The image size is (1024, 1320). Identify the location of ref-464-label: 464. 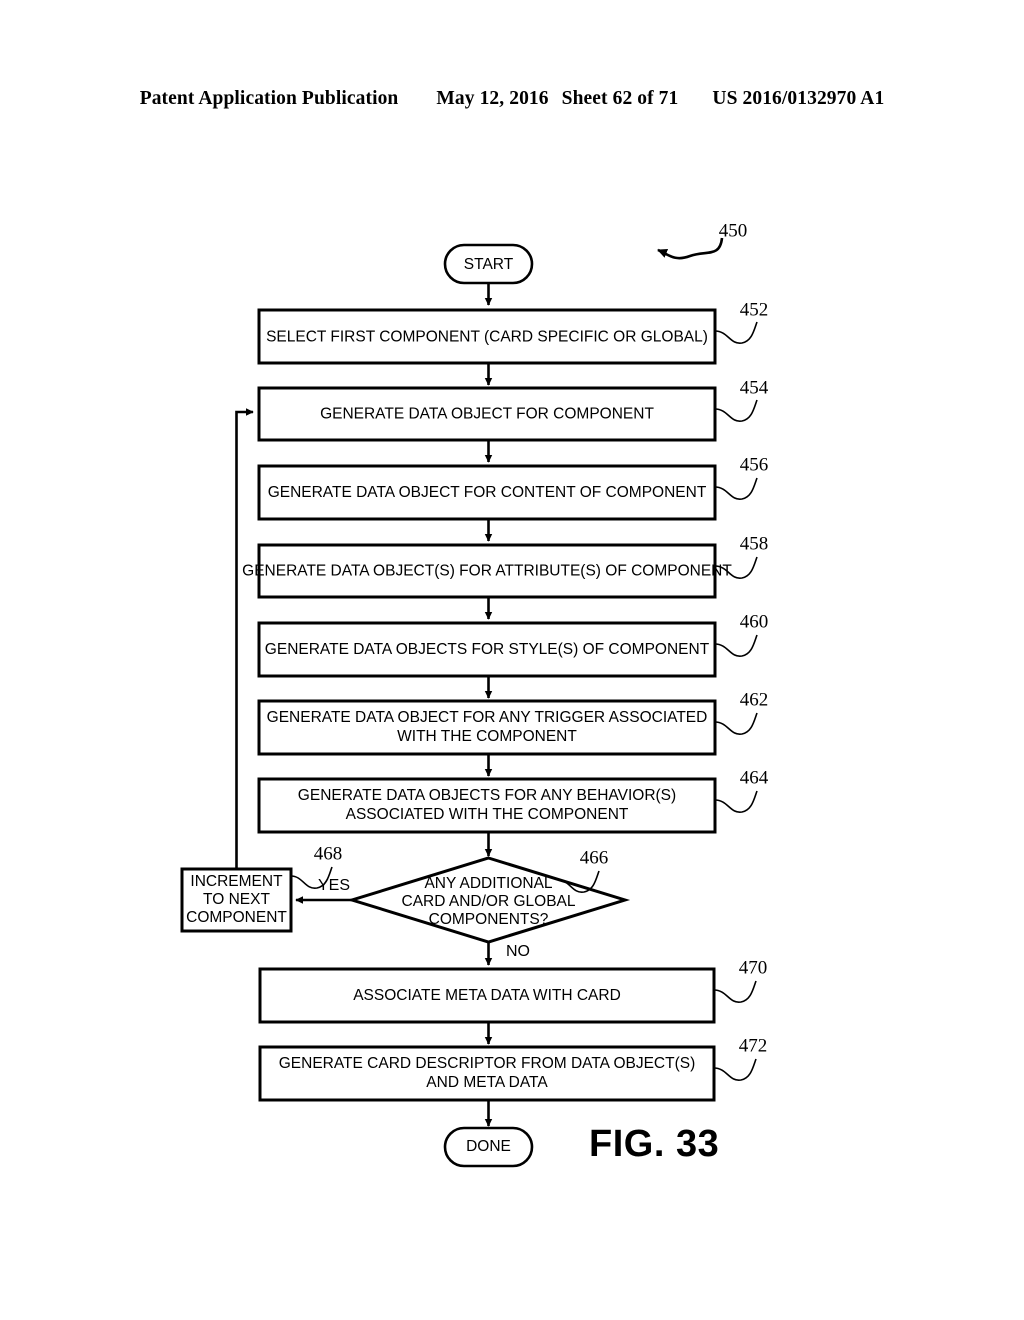
(754, 777).